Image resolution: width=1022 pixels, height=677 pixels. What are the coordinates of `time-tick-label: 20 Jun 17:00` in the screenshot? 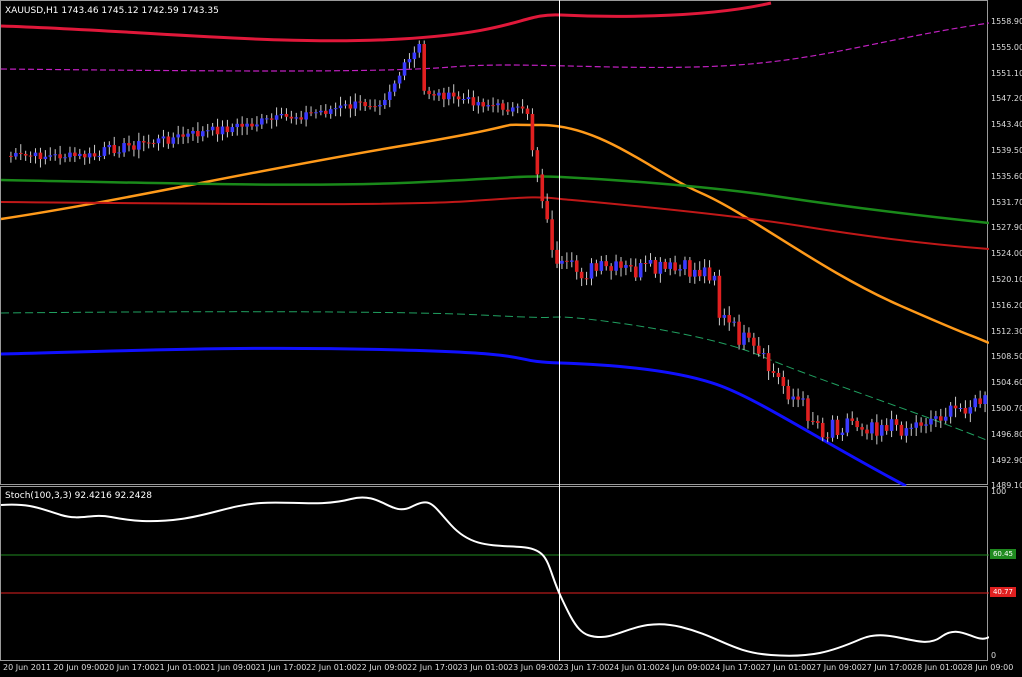 It's located at (129, 667).